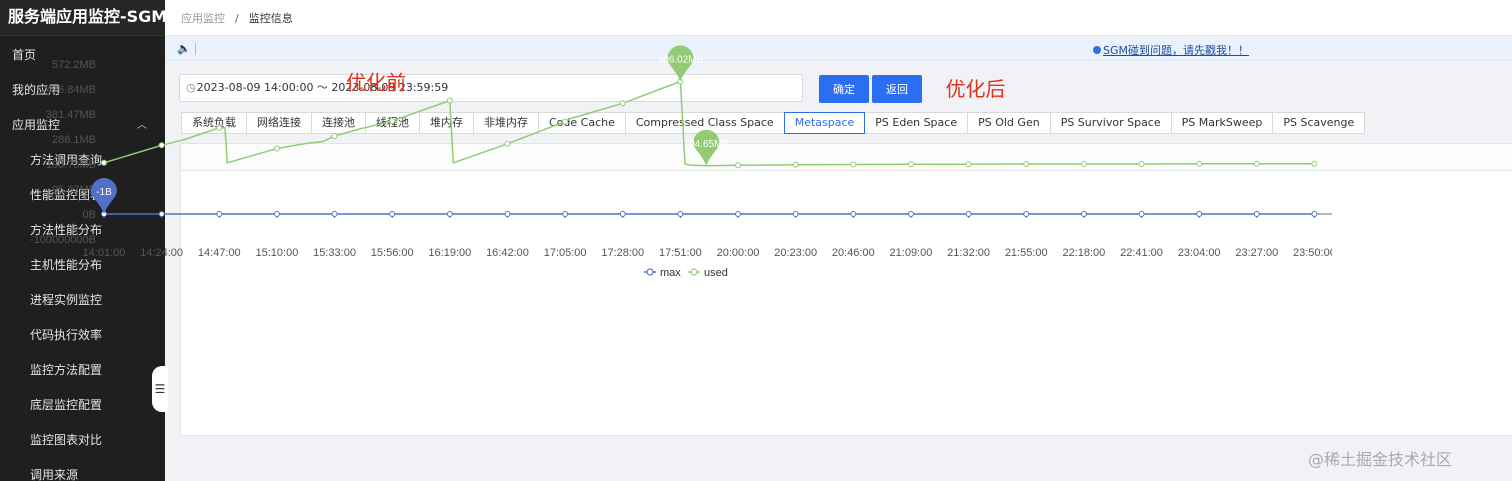 The image size is (1512, 481). I want to click on sidebar-item: 进程实例监控, so click(82, 300).